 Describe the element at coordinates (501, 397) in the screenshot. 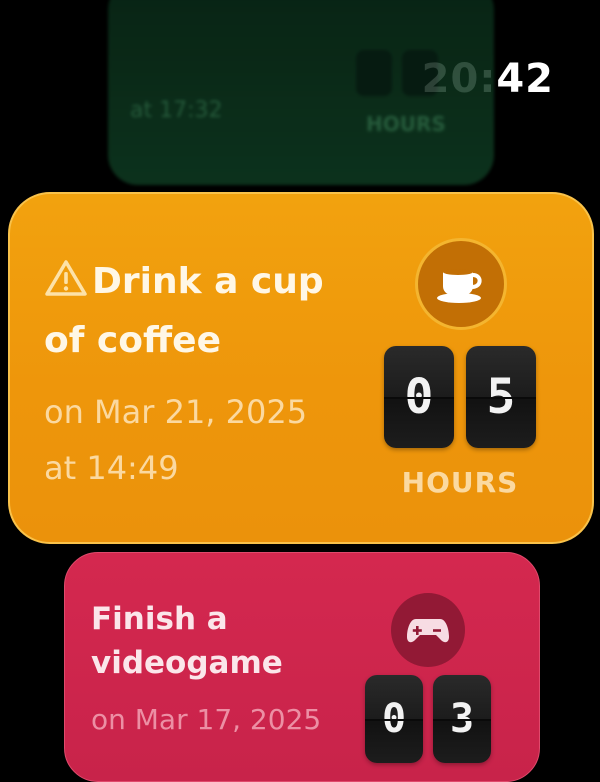

I see `countdown-digit: 5` at that location.